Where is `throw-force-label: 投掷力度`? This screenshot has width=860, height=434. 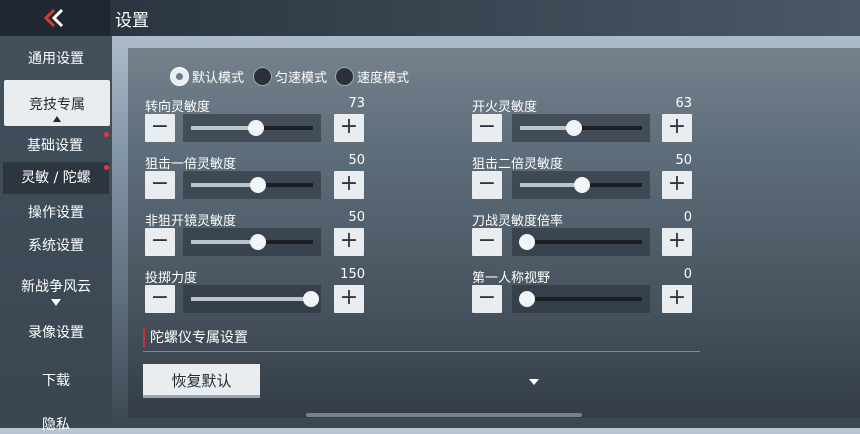
throw-force-label: 投掷力度 is located at coordinates (171, 278).